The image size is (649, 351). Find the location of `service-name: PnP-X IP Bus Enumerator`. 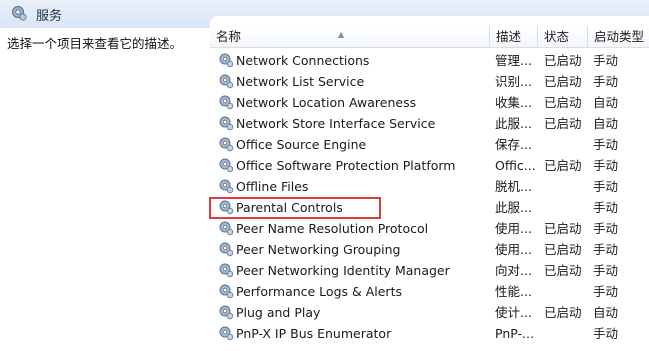

service-name: PnP-X IP Bus Enumerator is located at coordinates (314, 333).